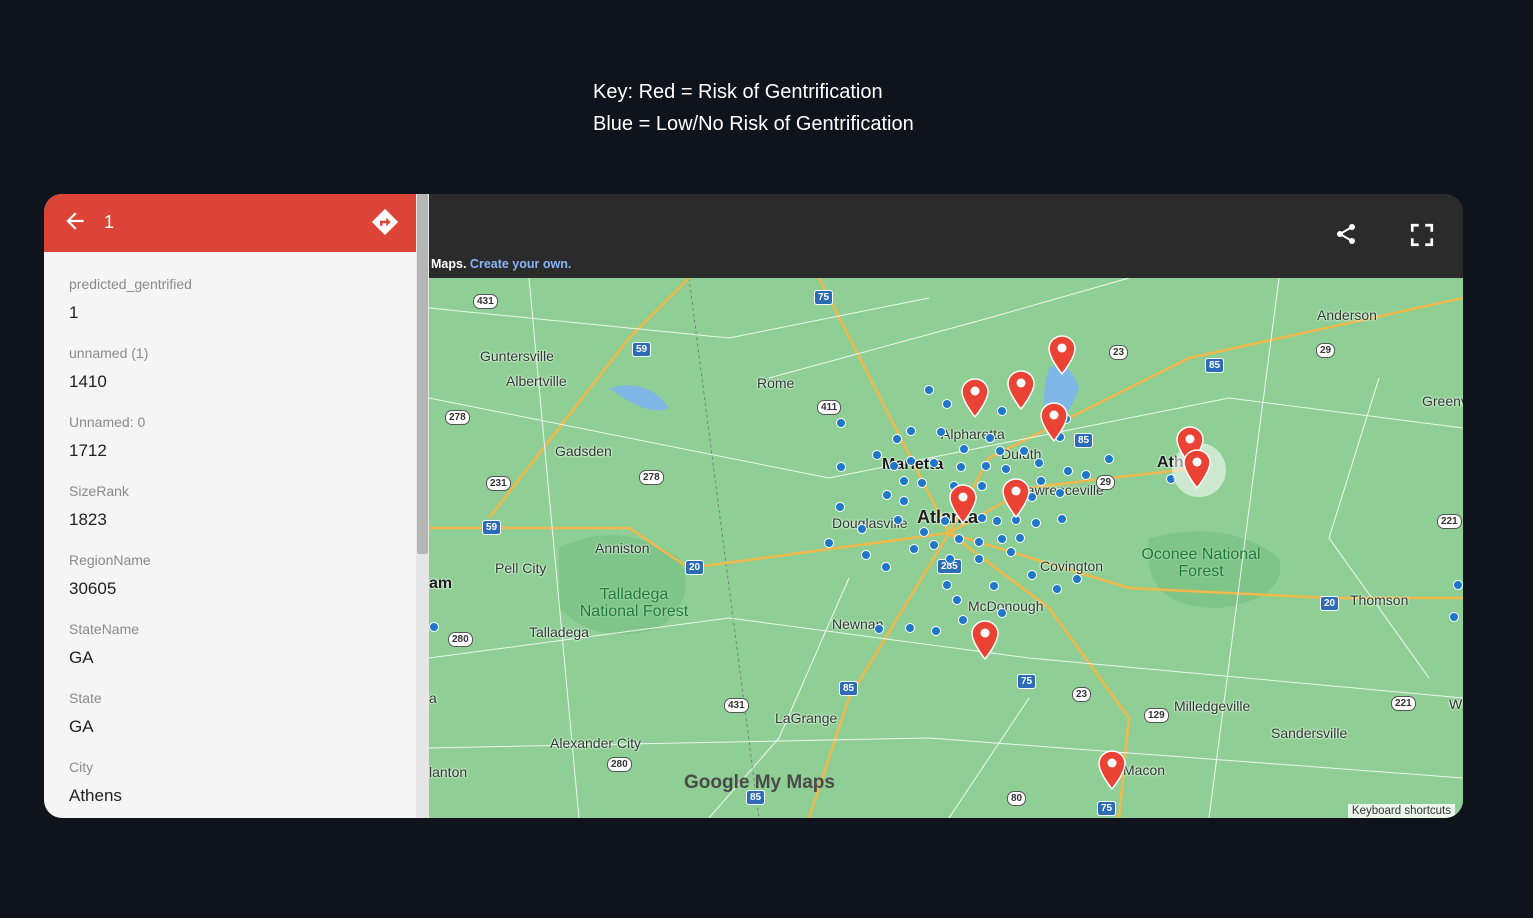  What do you see at coordinates (457, 417) in the screenshot?
I see `route-shield-icon: 278` at bounding box center [457, 417].